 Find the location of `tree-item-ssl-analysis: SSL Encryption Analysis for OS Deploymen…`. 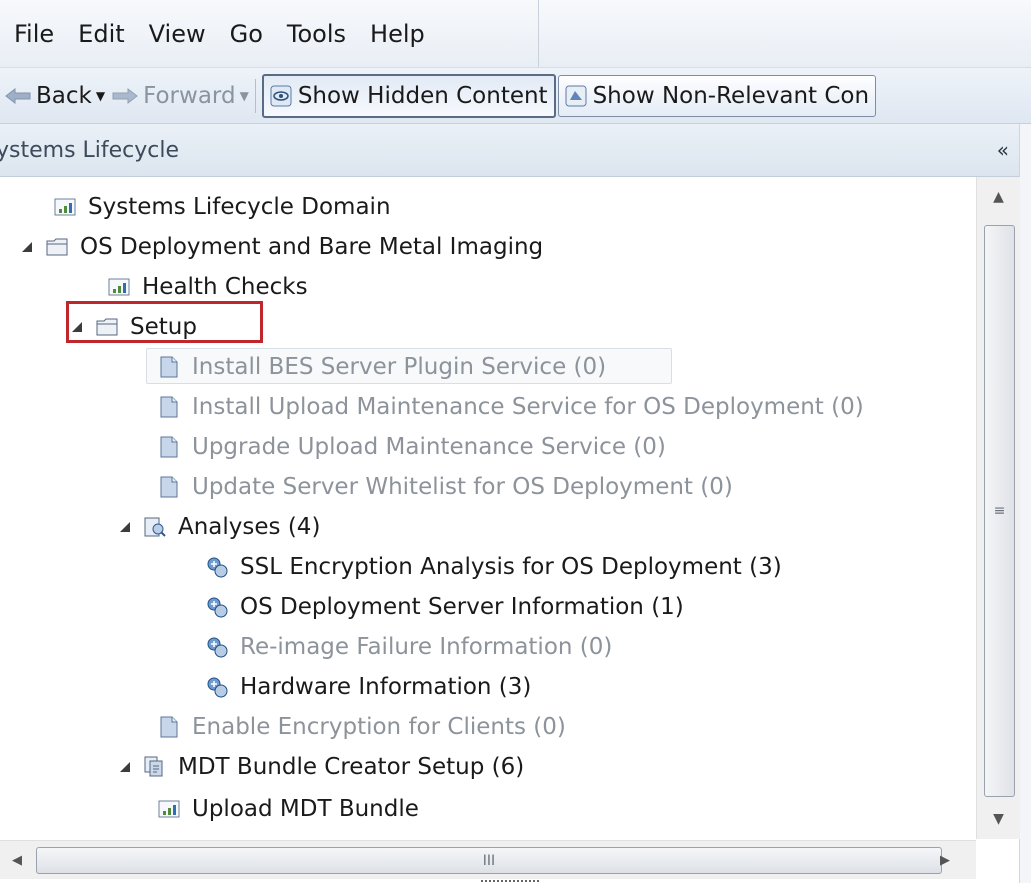

tree-item-ssl-analysis: SSL Encryption Analysis for OS Deploymen… is located at coordinates (494, 567).